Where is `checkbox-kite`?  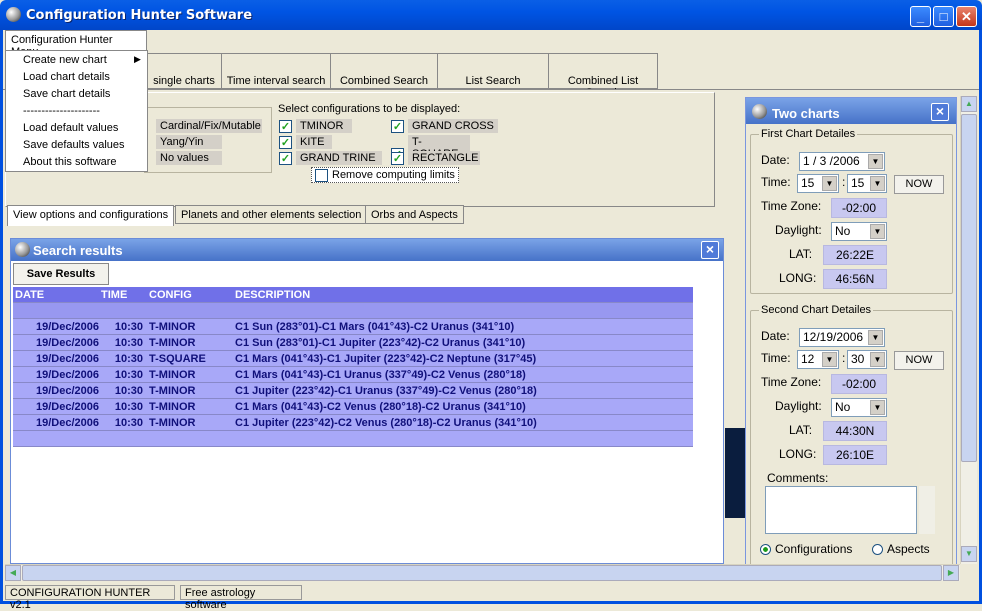 checkbox-kite is located at coordinates (285, 142).